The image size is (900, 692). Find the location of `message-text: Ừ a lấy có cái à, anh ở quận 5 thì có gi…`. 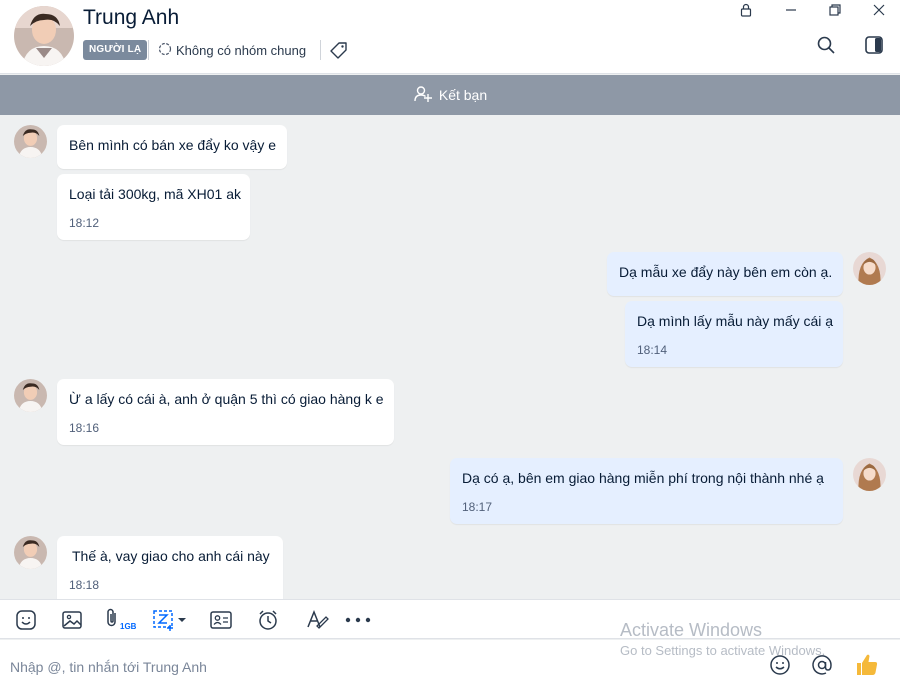

message-text: Ừ a lấy có cái à, anh ở quận 5 thì có gi… is located at coordinates (226, 399).